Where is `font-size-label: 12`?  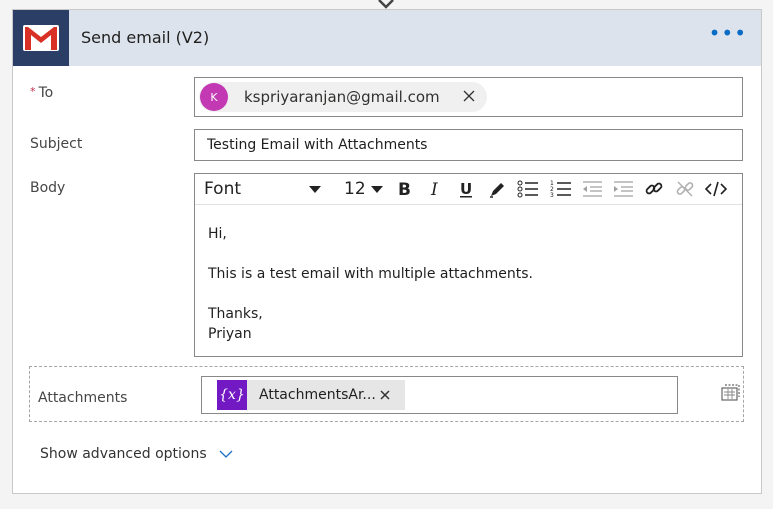
font-size-label: 12 is located at coordinates (355, 189).